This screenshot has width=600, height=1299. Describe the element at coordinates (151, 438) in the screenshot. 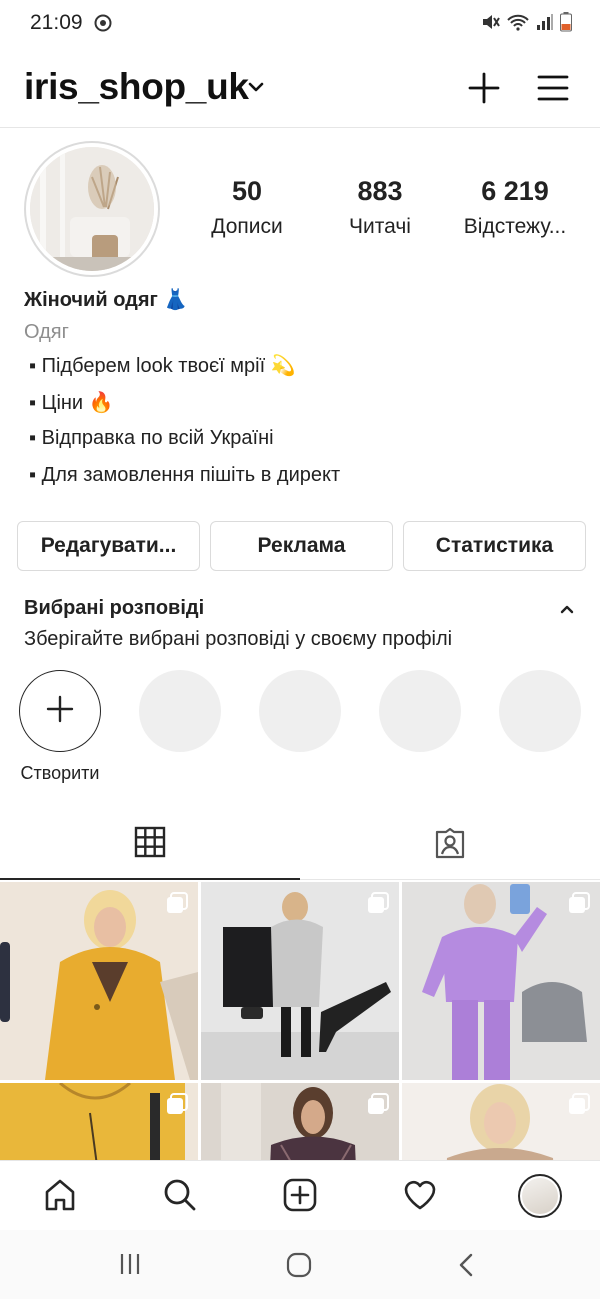

I see `bio-line: ▪ Відправка по всій Україні` at that location.